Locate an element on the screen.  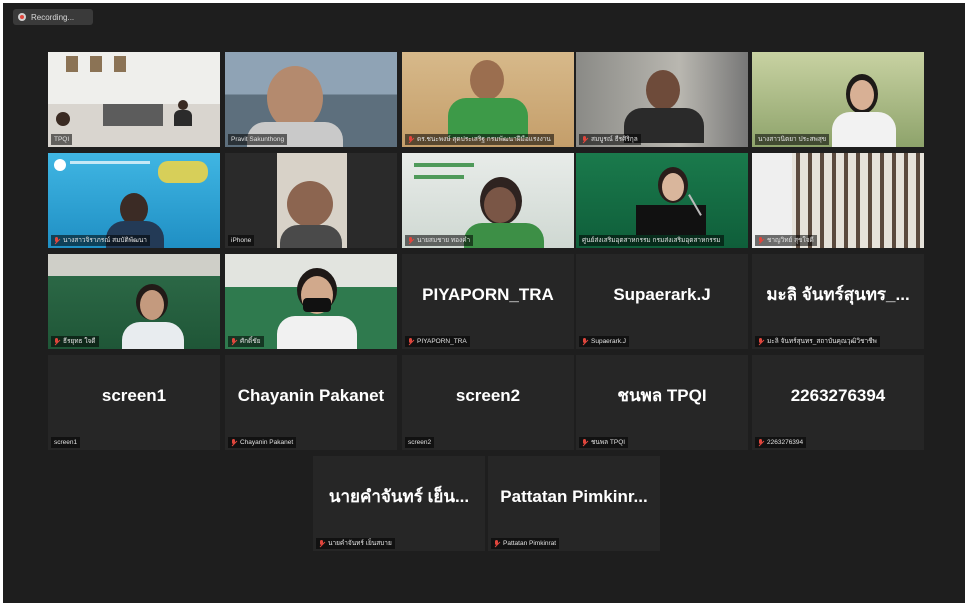
participant-tile: ศักดิ์ชัย is located at coordinates (311, 301).